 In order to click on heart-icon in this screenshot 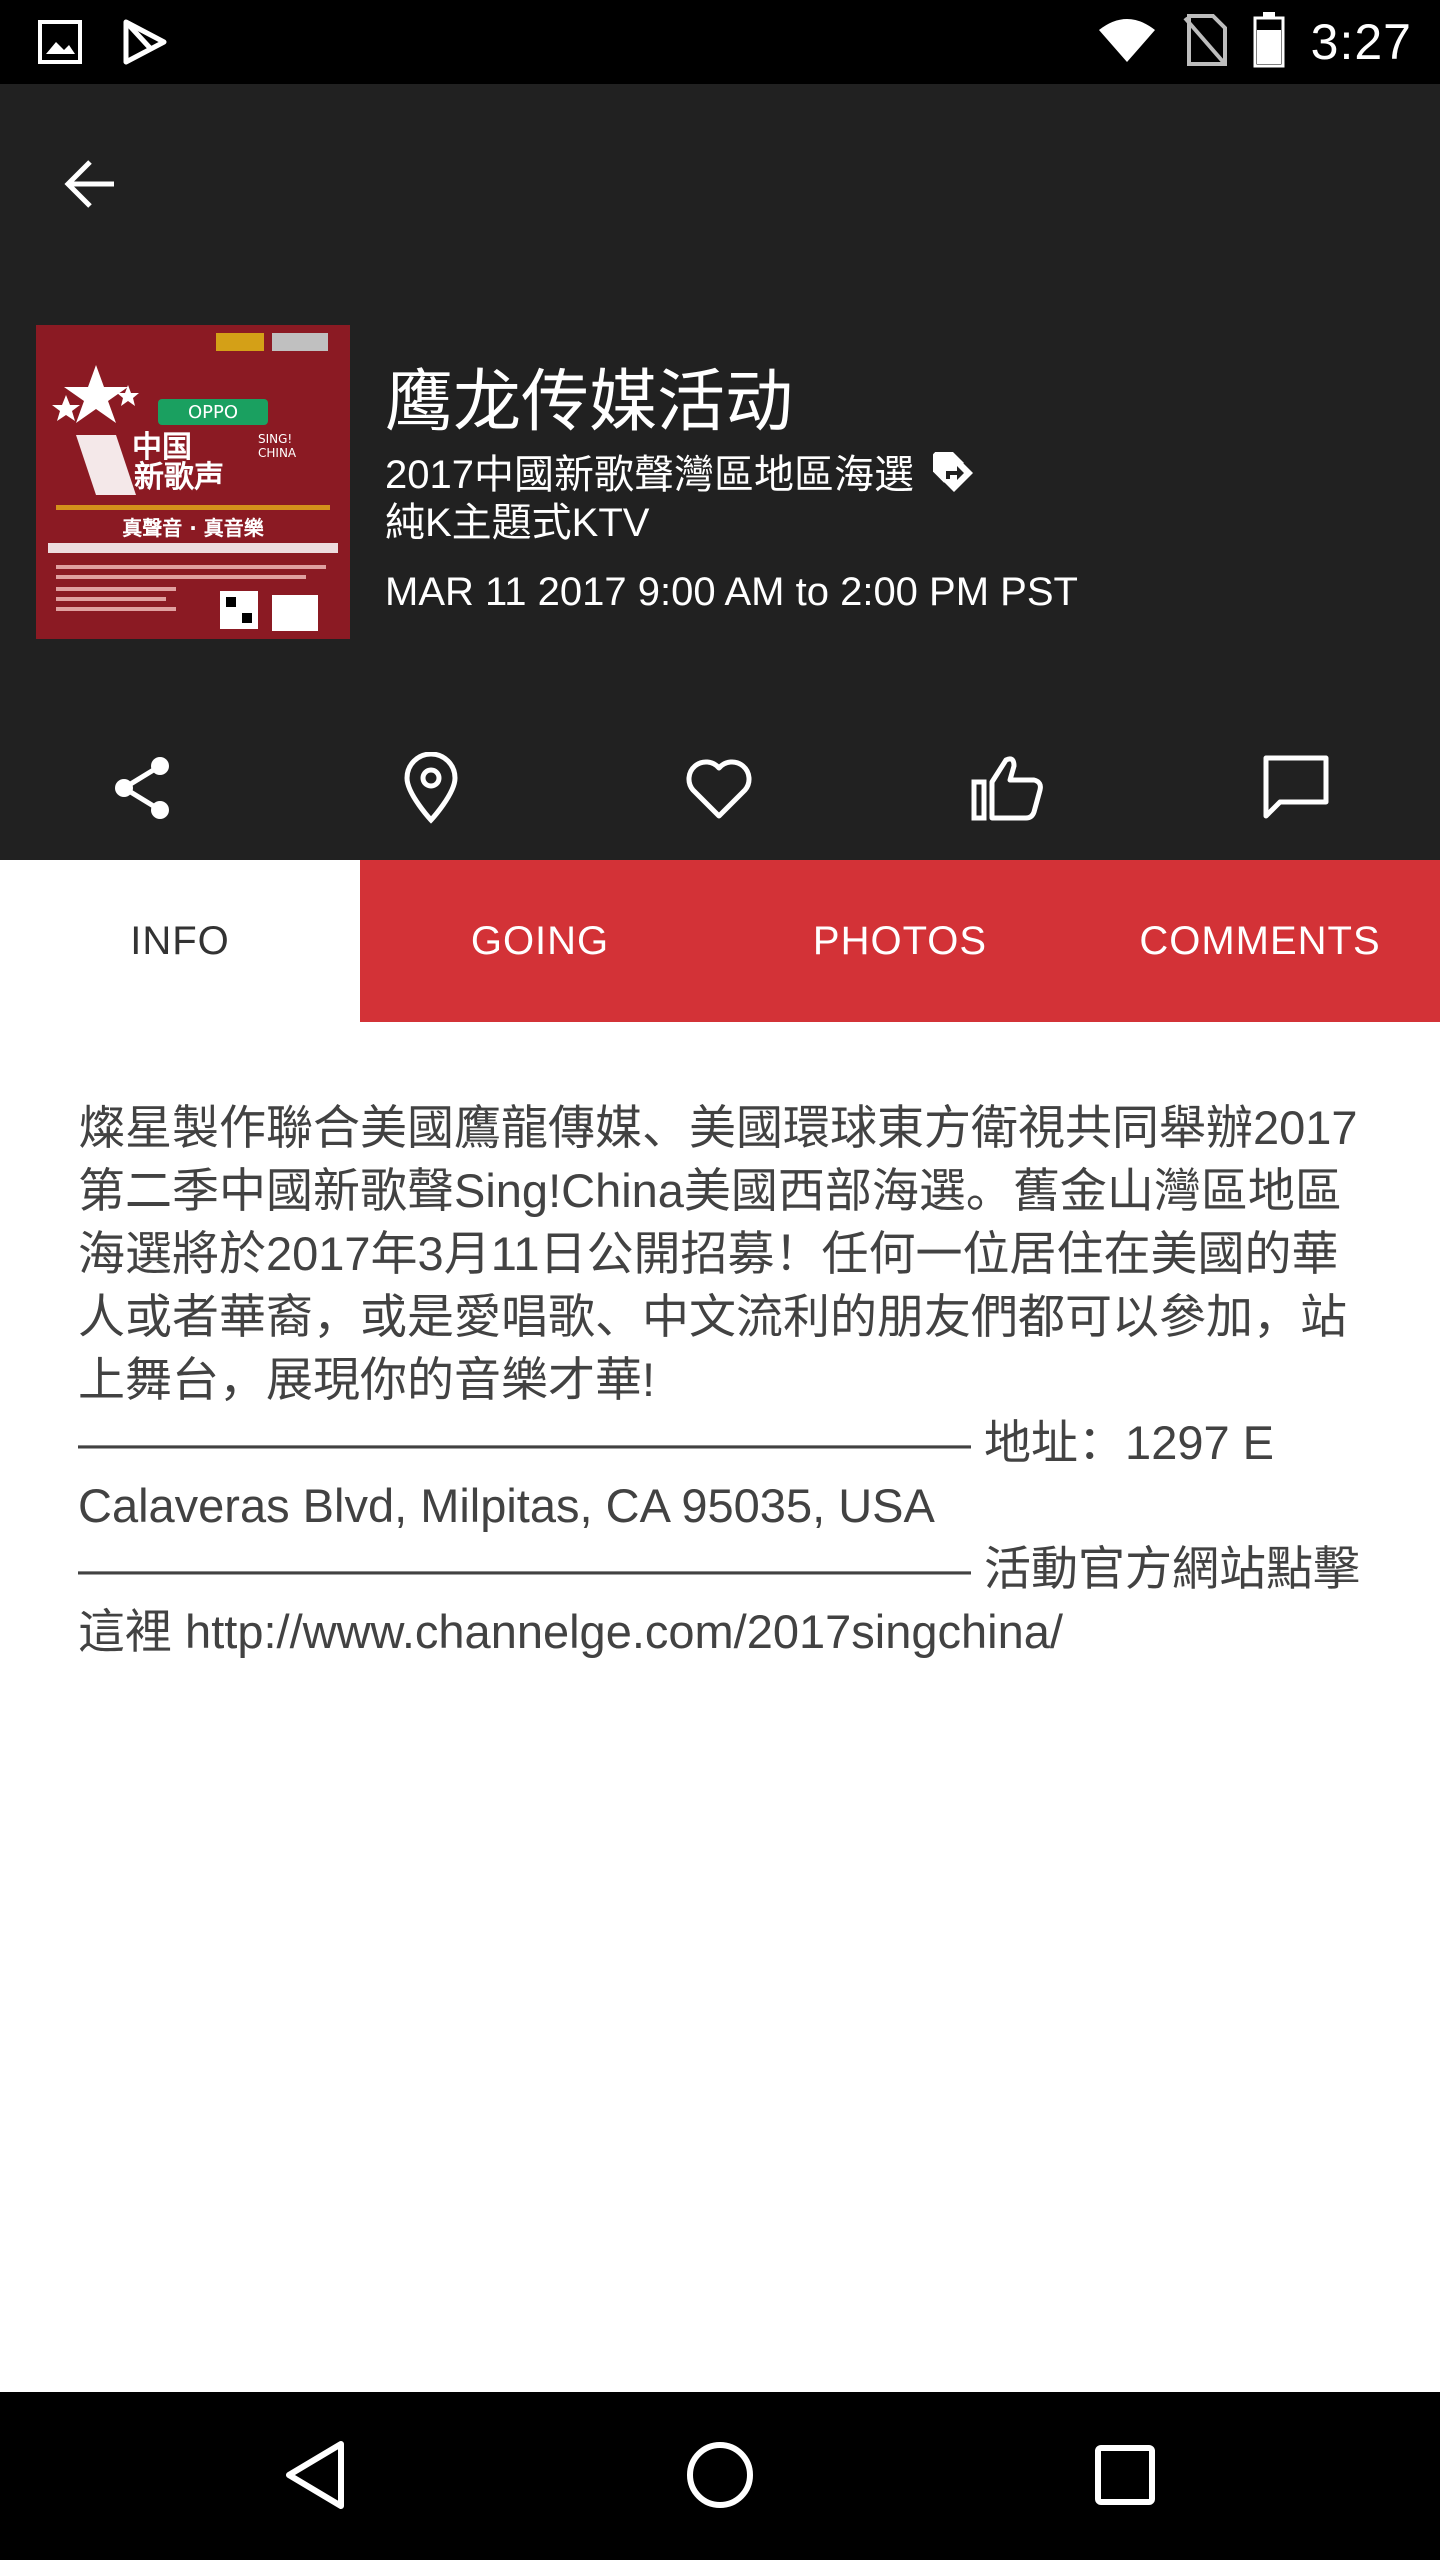, I will do `click(719, 790)`.